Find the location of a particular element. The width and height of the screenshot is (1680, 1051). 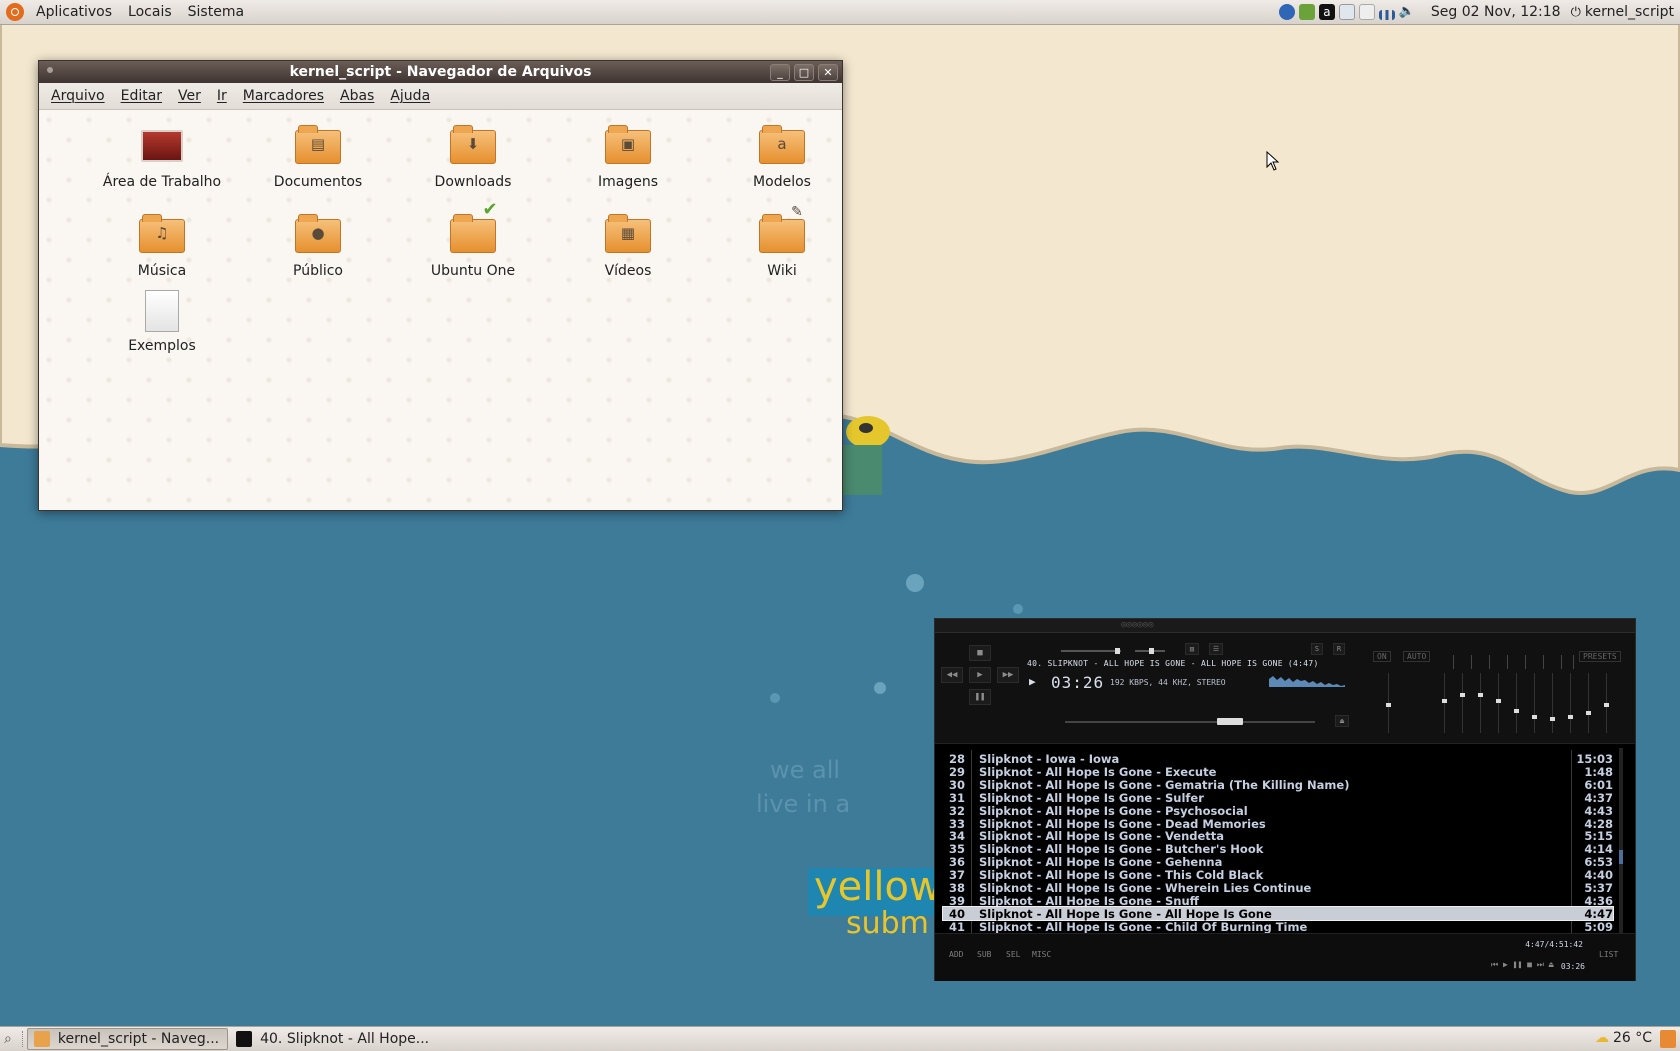

menu-applications: Aplicativos is located at coordinates (74, 12).